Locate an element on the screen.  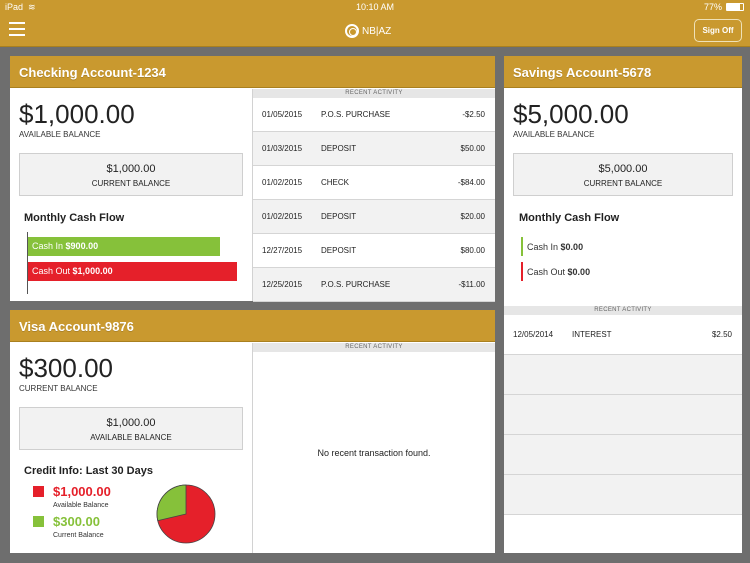
checking-account-title: Checking Account-1234 is located at coordinates (252, 72).